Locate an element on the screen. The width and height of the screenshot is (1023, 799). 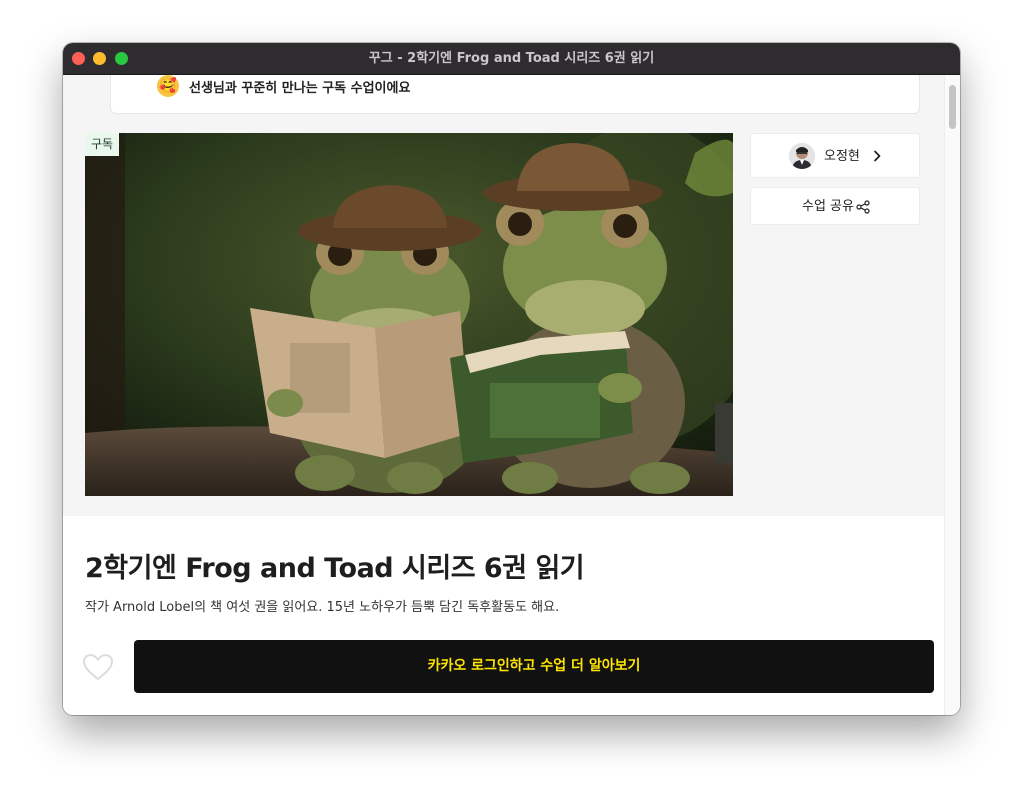
subscription-badge: 구독 is located at coordinates (102, 144).